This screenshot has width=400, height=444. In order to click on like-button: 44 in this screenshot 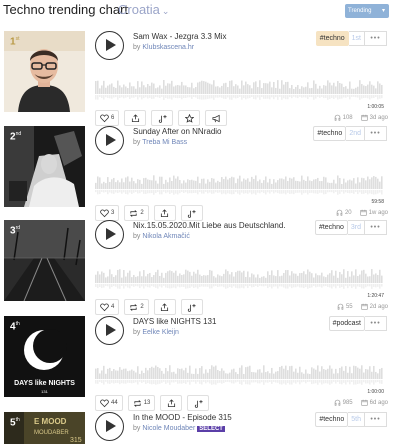, I will do `click(109, 403)`.